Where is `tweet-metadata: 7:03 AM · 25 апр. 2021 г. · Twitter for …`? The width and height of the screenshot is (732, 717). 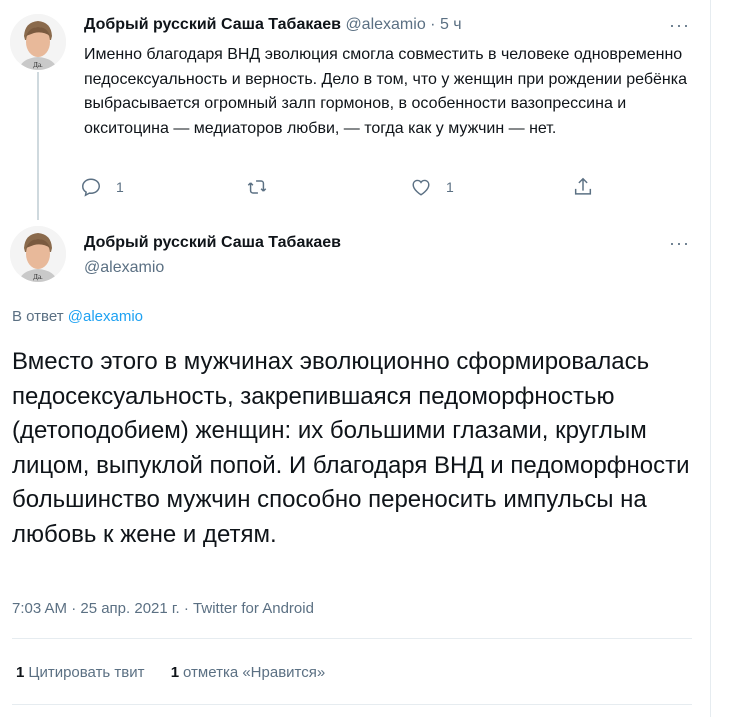
tweet-metadata: 7:03 AM · 25 апр. 2021 г. · Twitter for … is located at coordinates (163, 608).